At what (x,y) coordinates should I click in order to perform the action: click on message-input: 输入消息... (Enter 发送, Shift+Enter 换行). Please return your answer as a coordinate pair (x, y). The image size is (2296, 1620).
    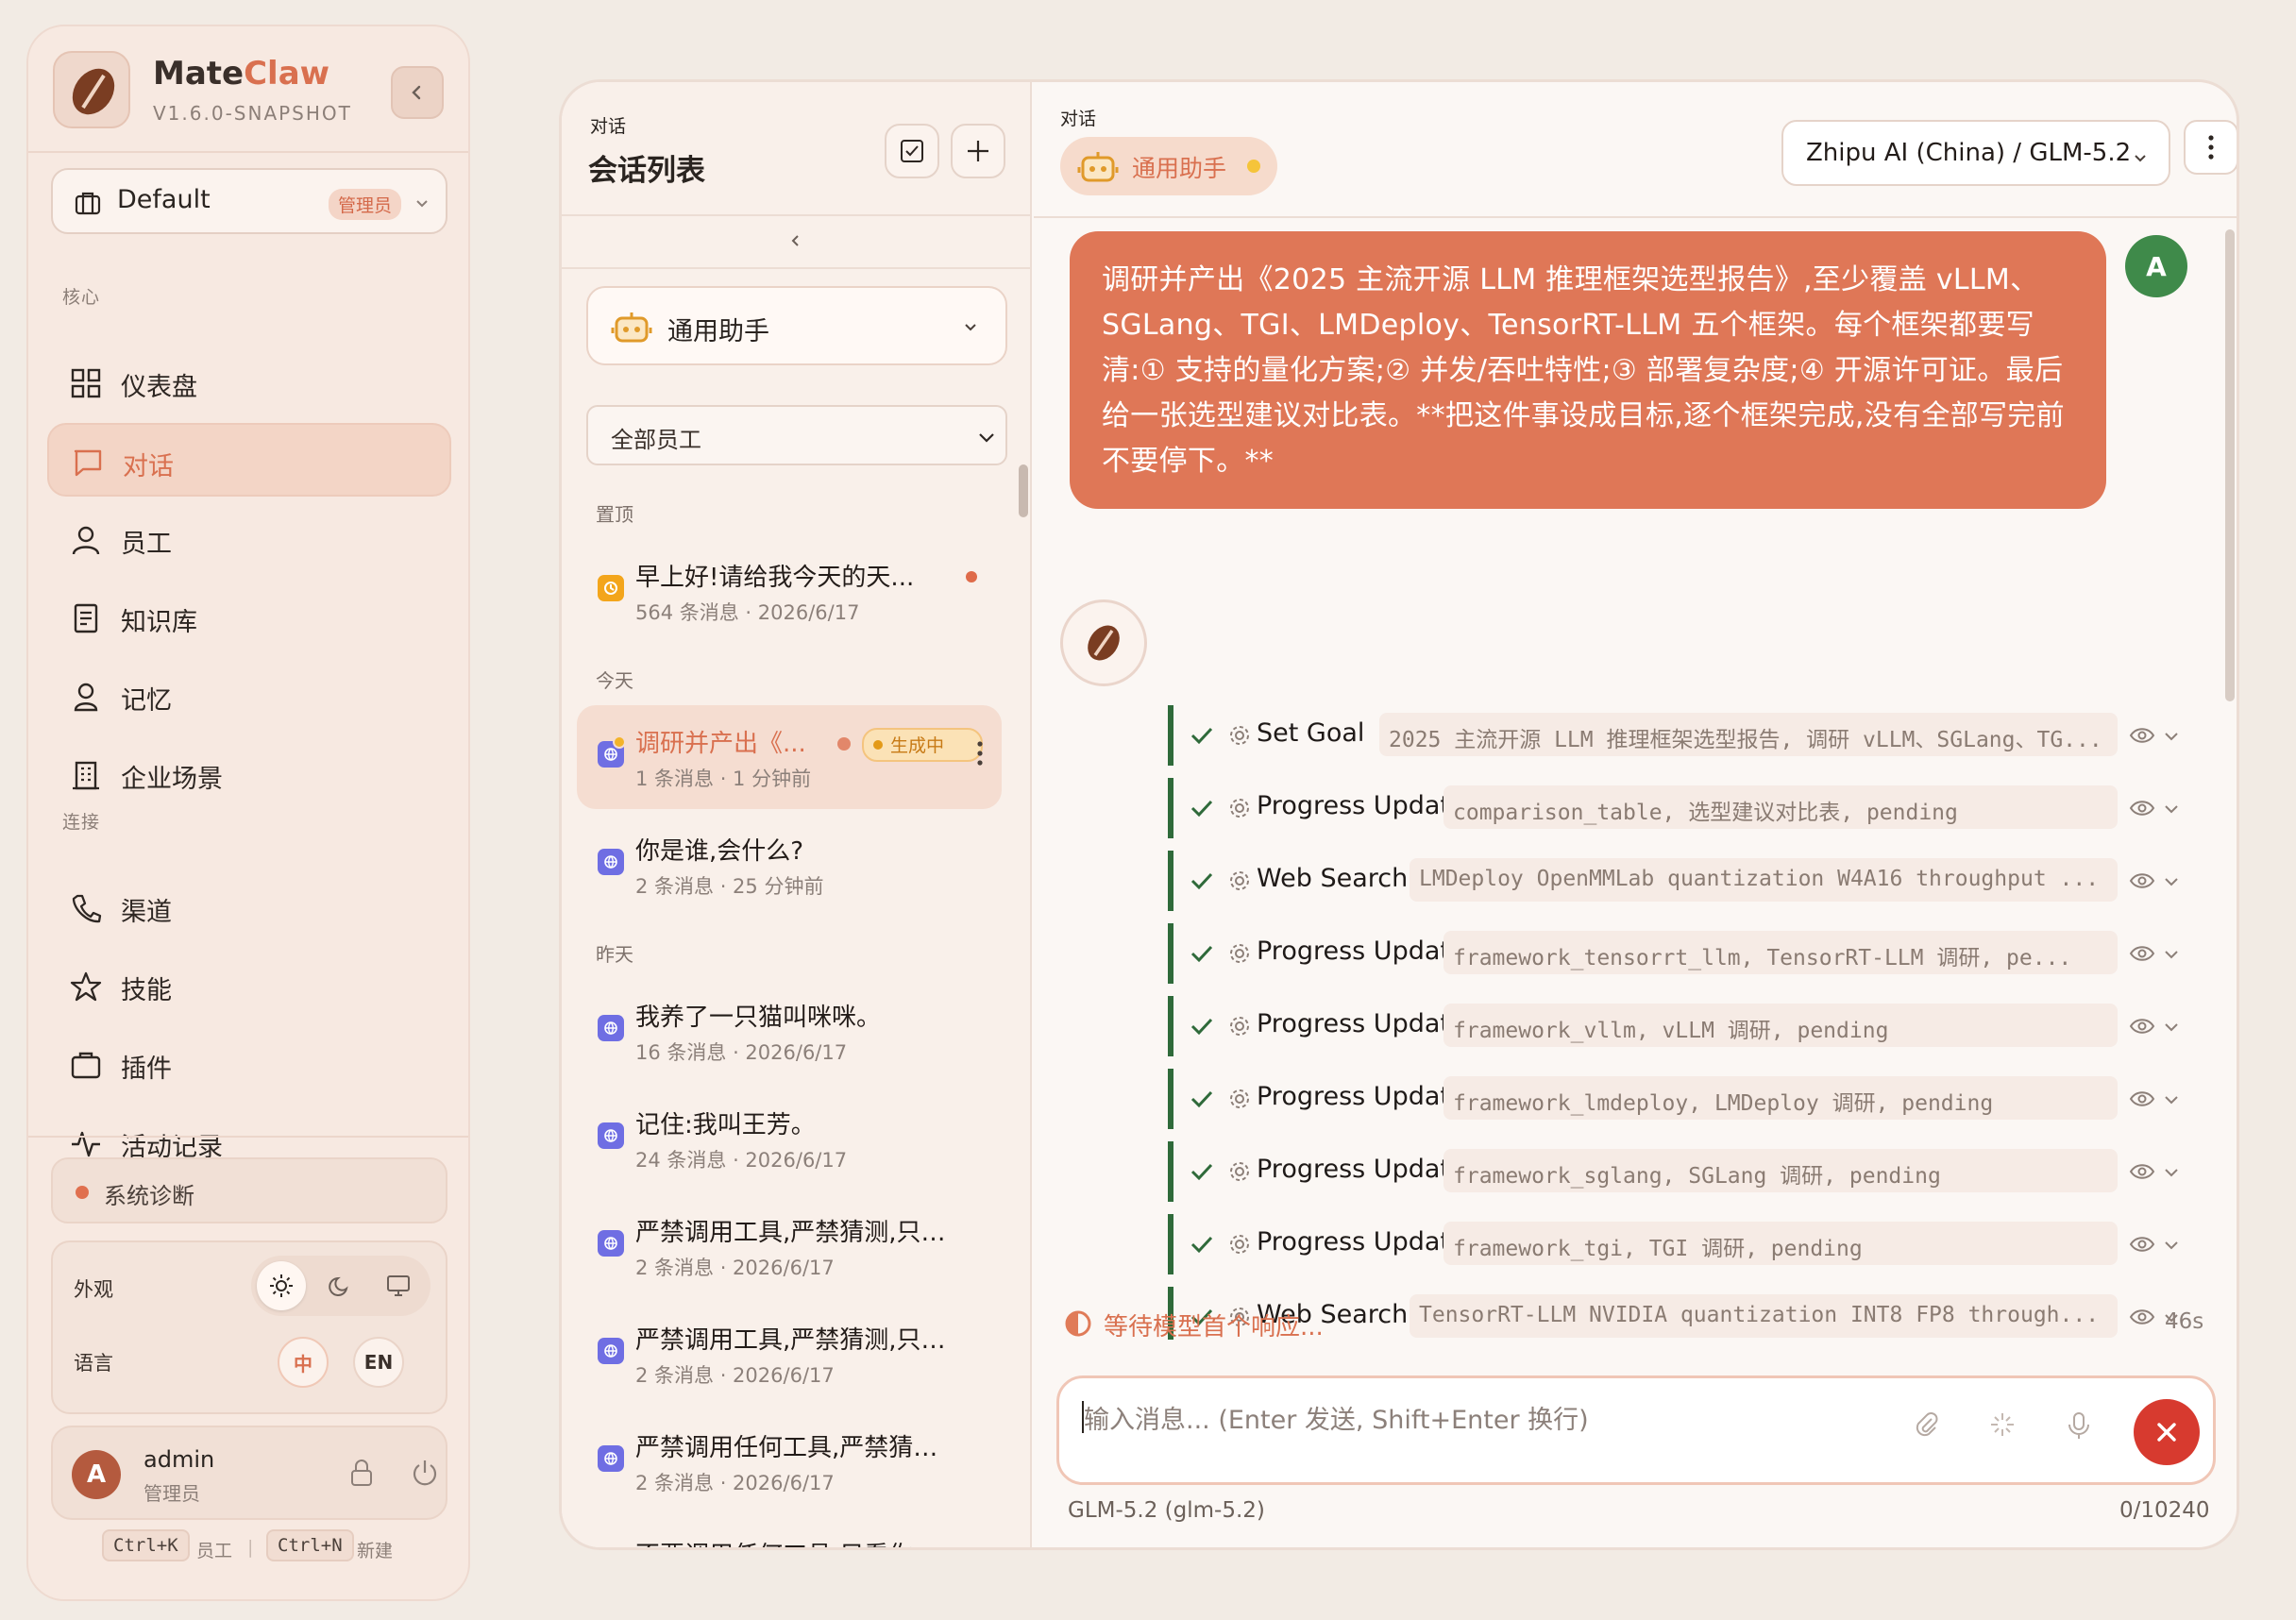
    Looking at the image, I should click on (1636, 1430).